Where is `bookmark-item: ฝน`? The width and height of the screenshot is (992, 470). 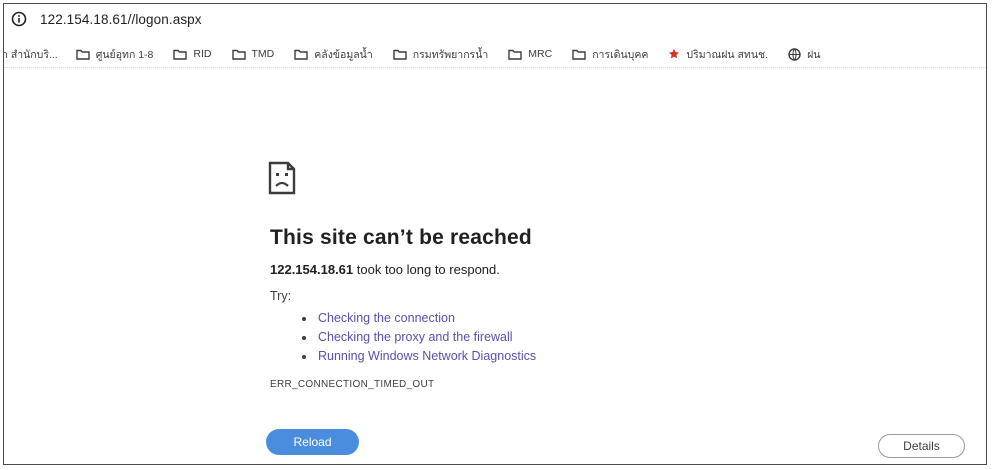 bookmark-item: ฝน is located at coordinates (804, 54).